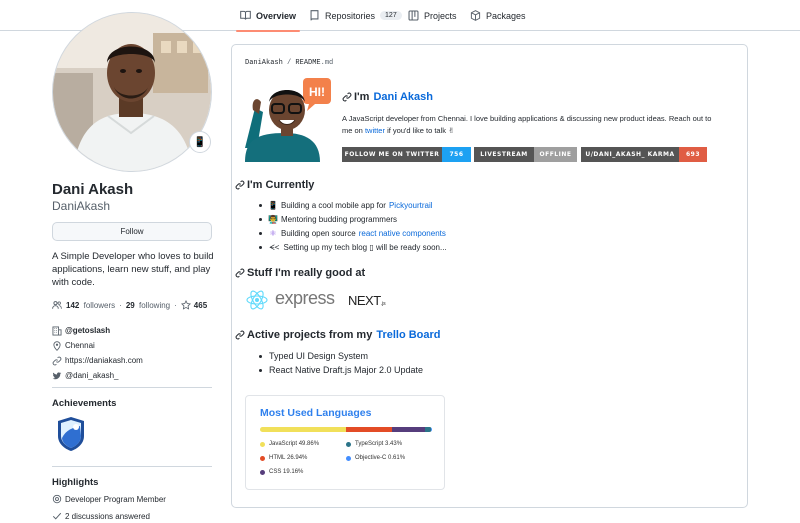  Describe the element at coordinates (132, 92) in the screenshot. I see `avatar` at that location.